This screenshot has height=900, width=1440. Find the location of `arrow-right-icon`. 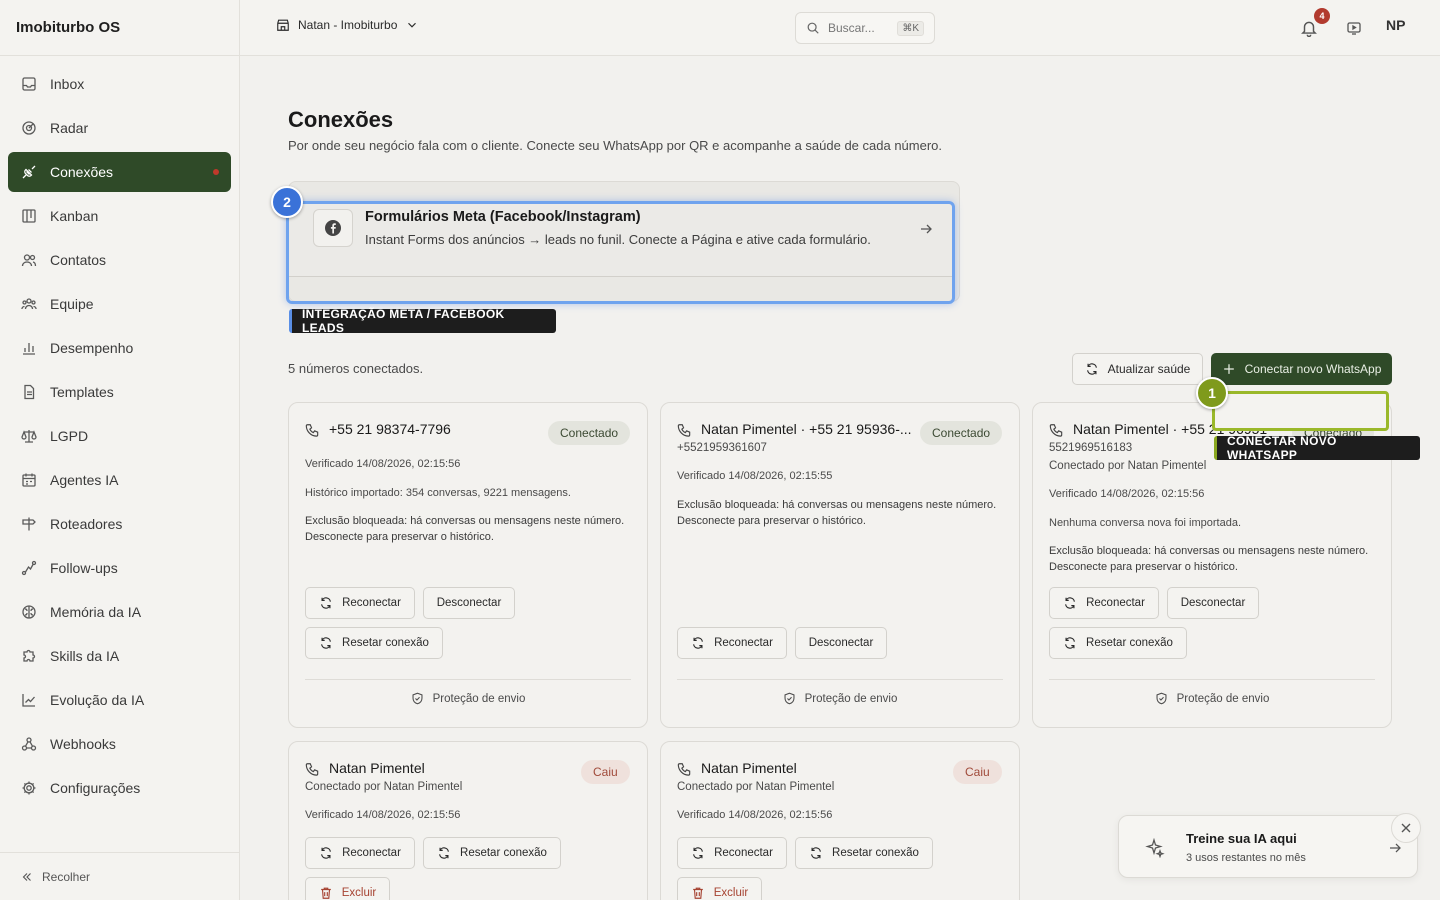

arrow-right-icon is located at coordinates (926, 229).